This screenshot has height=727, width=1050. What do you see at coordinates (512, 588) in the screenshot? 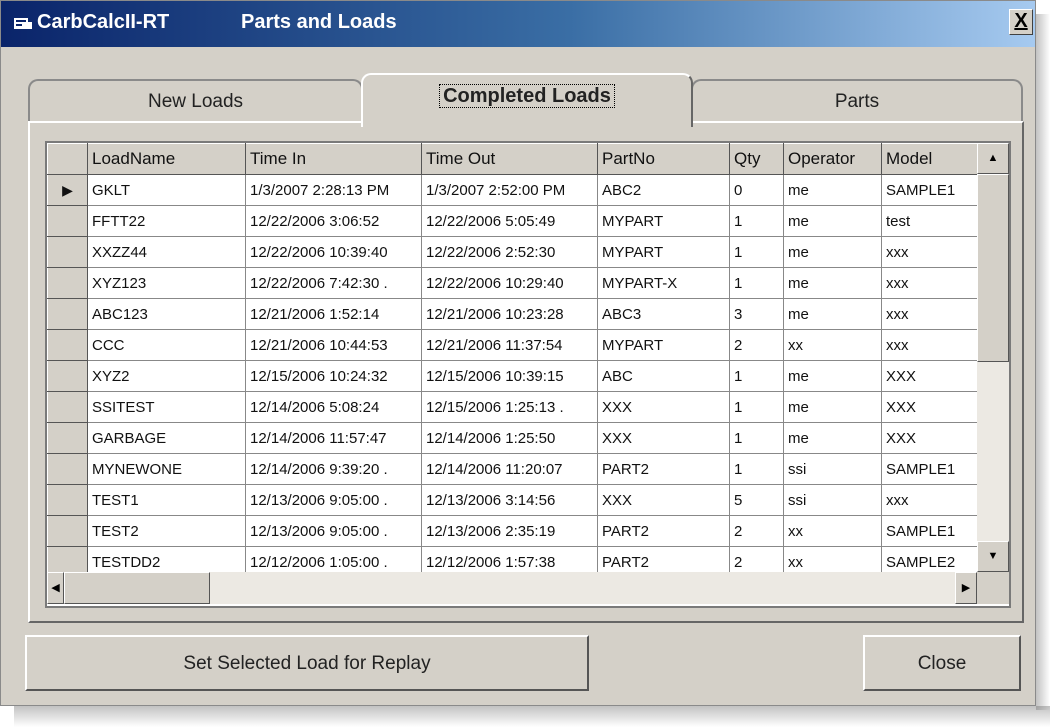
I see `horizontal-scrollbar: ◀ ▶` at bounding box center [512, 588].